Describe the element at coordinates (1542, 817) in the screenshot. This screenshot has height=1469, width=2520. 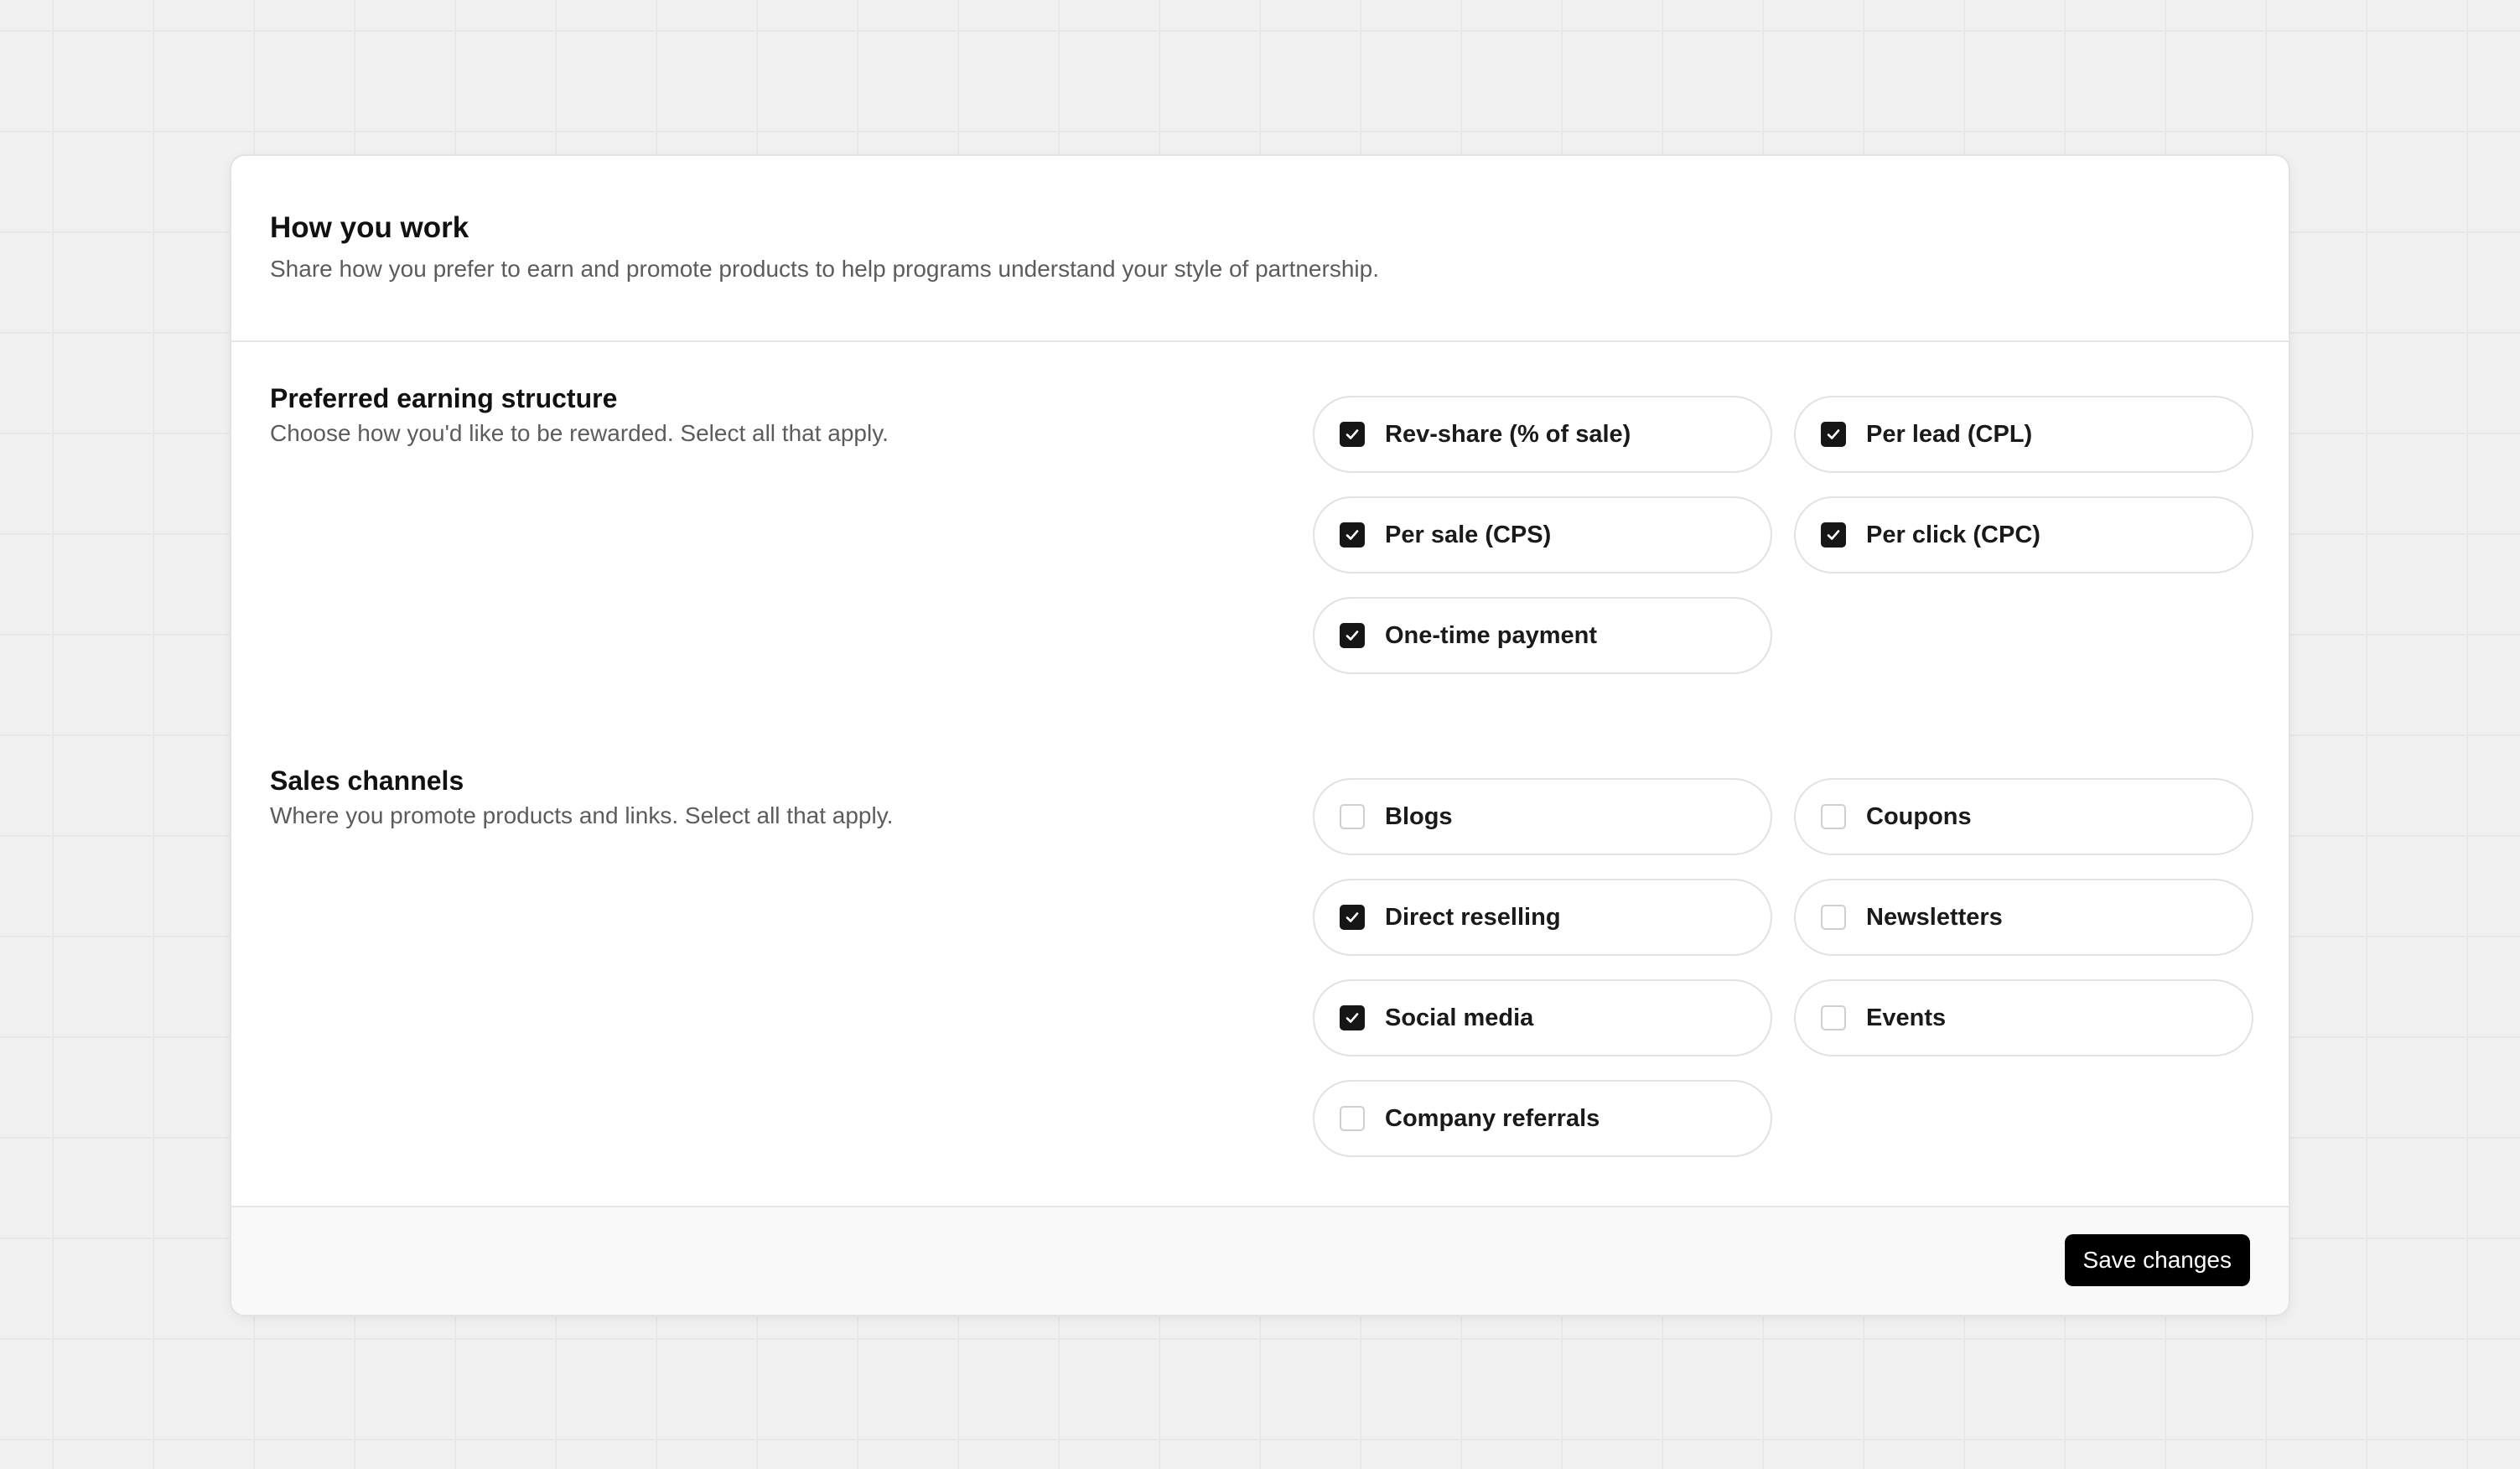
I see `option-blogs: Blogs` at that location.